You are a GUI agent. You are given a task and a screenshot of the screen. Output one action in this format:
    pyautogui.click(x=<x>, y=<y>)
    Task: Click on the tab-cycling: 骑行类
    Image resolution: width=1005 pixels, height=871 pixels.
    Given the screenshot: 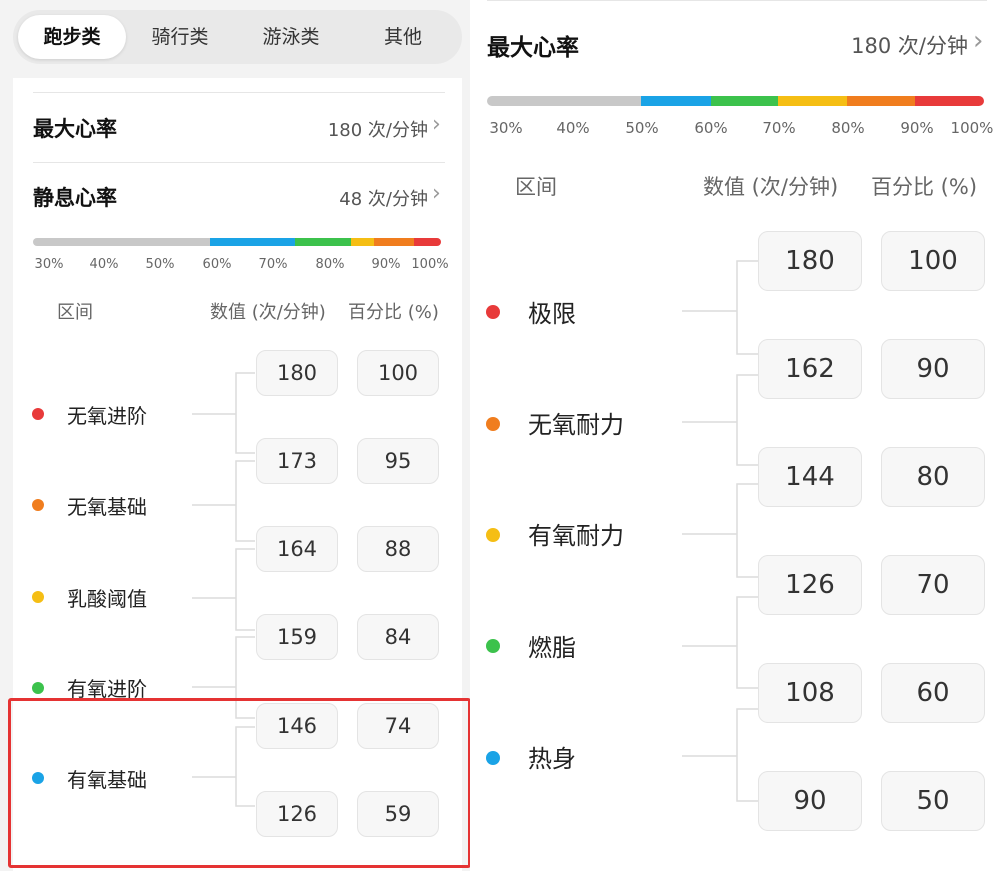 What is the action you would take?
    pyautogui.click(x=180, y=37)
    